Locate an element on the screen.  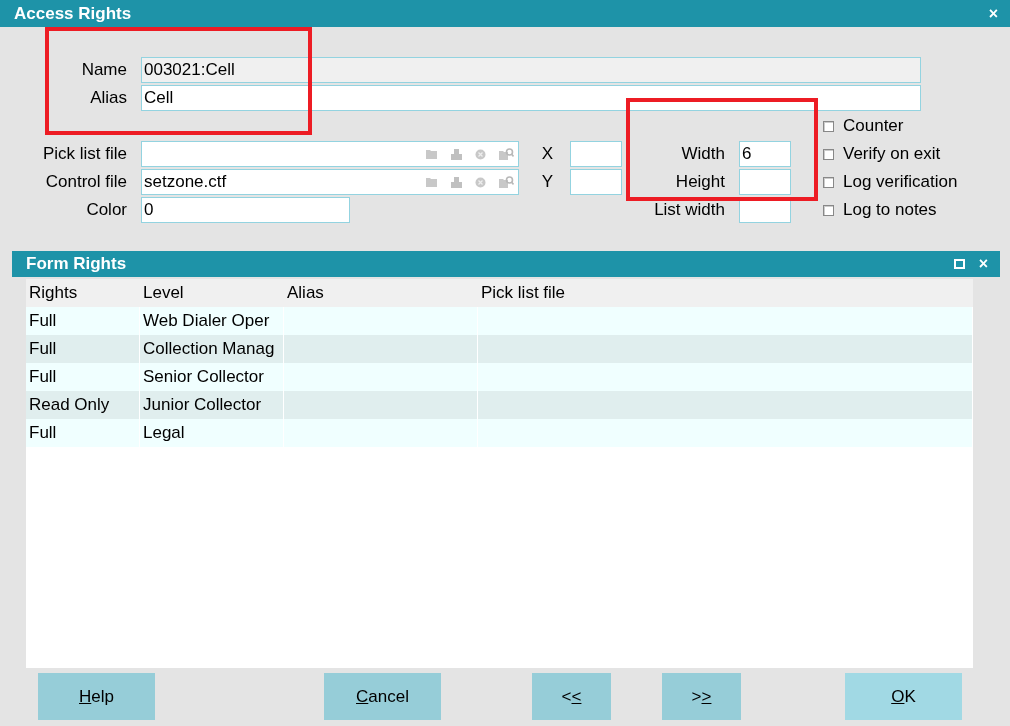
height-field is located at coordinates (765, 182).